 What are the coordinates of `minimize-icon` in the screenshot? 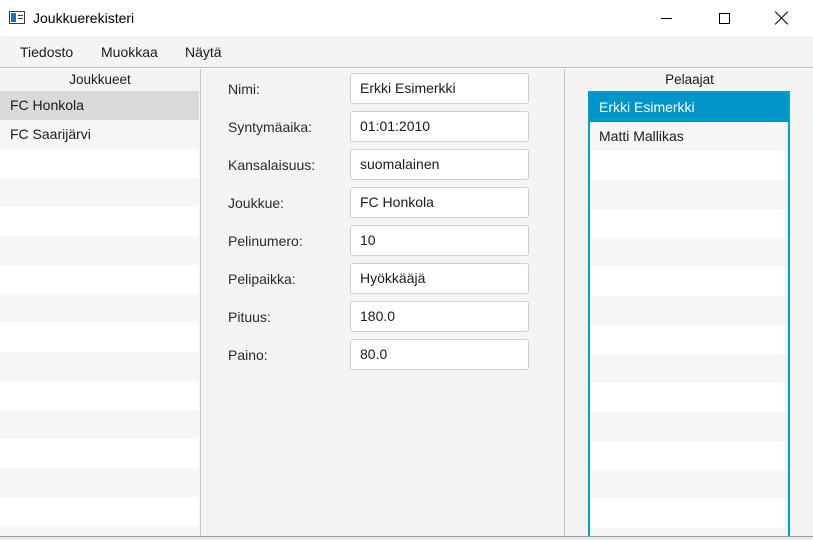 It's located at (666, 18).